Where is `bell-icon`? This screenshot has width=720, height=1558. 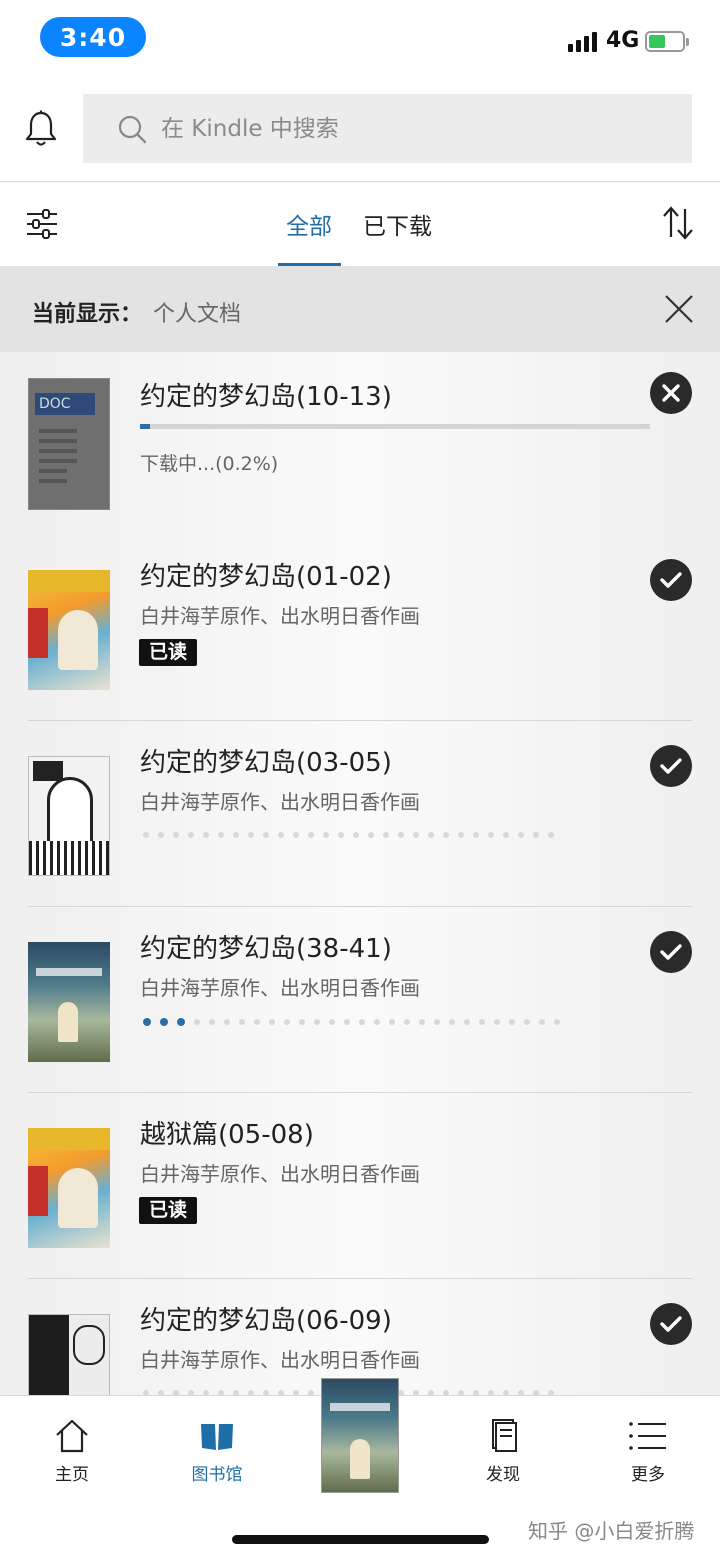
bell-icon is located at coordinates (41, 129).